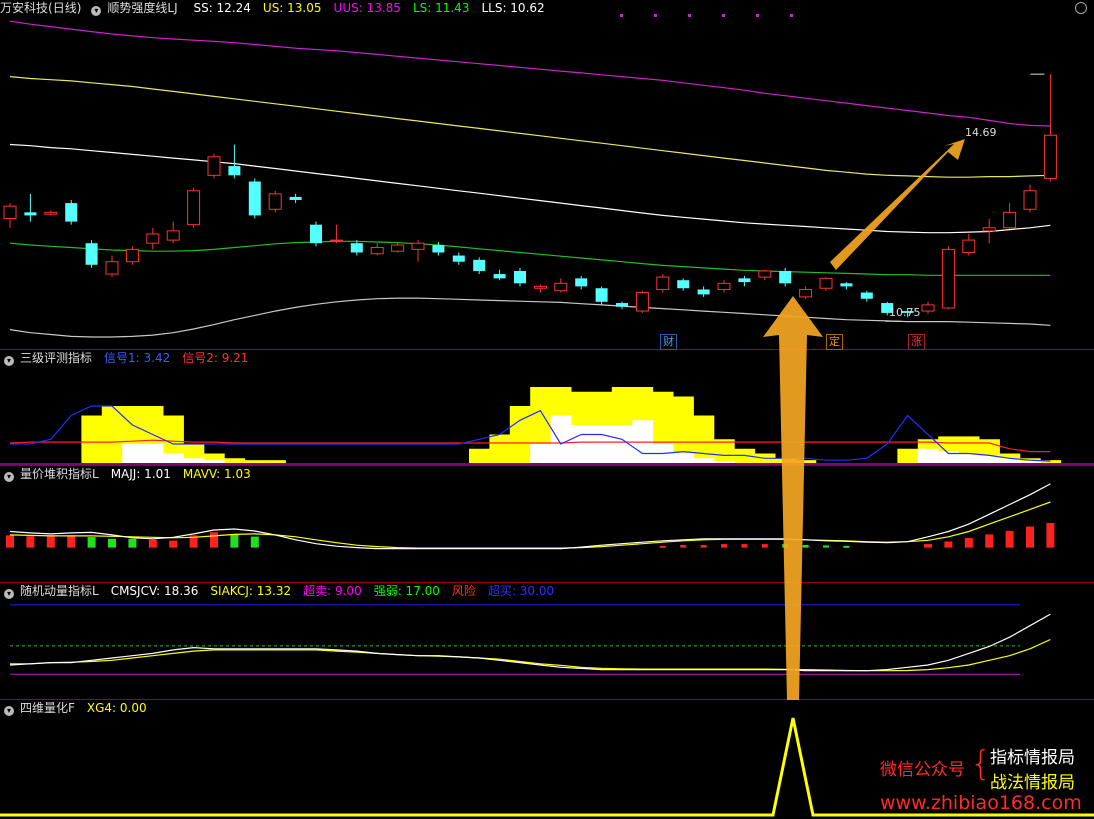  I want to click on panel1-chart, so click(547, 407).